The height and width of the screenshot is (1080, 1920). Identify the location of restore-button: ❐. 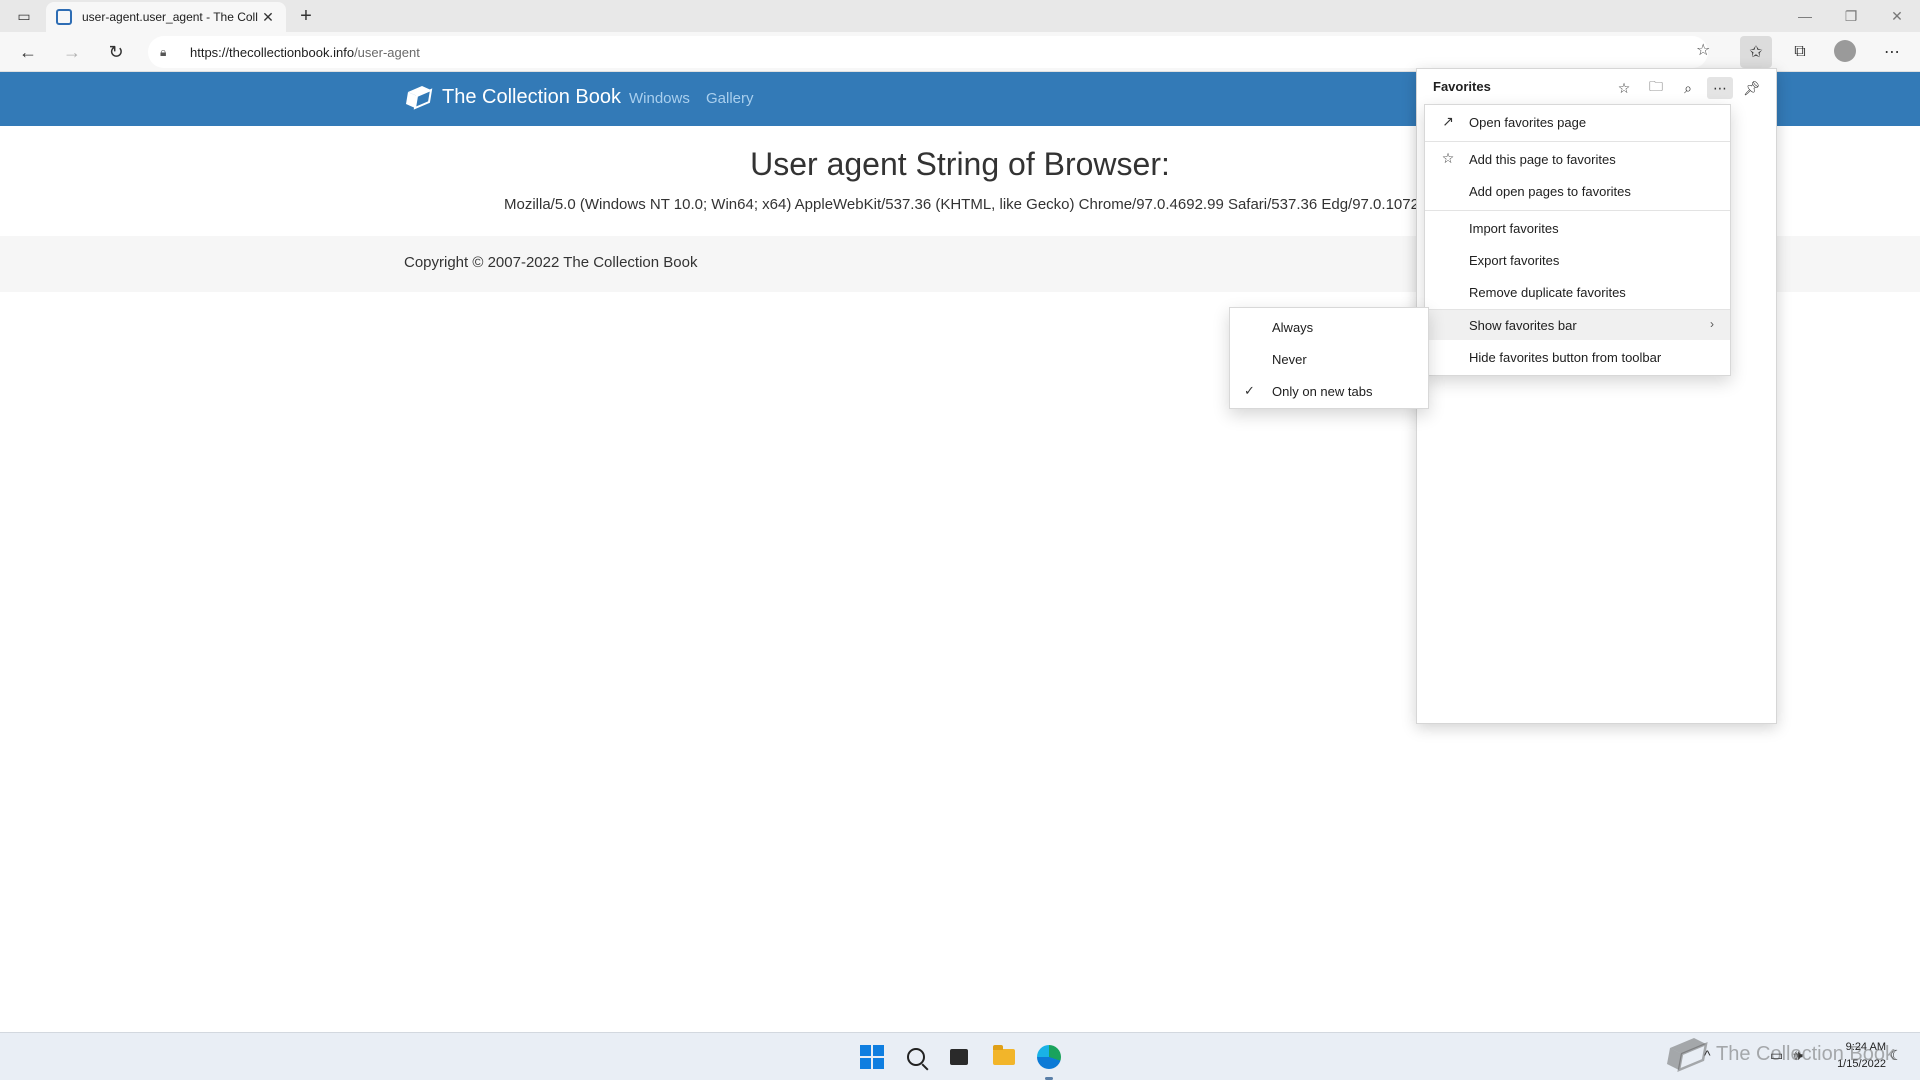
(1851, 16).